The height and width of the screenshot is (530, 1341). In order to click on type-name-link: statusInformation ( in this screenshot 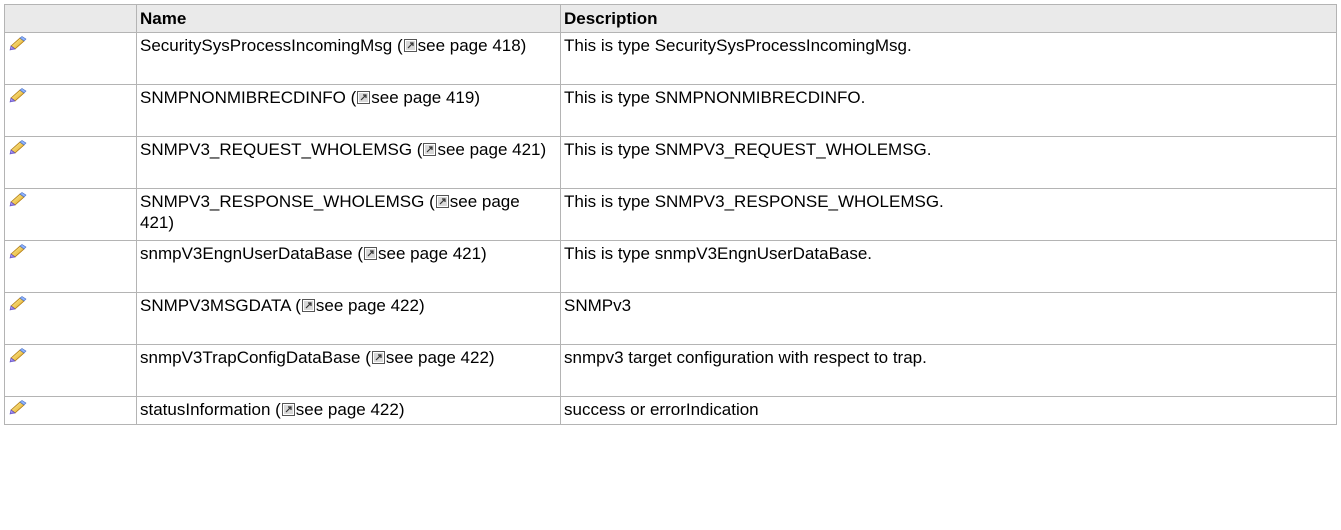, I will do `click(210, 409)`.